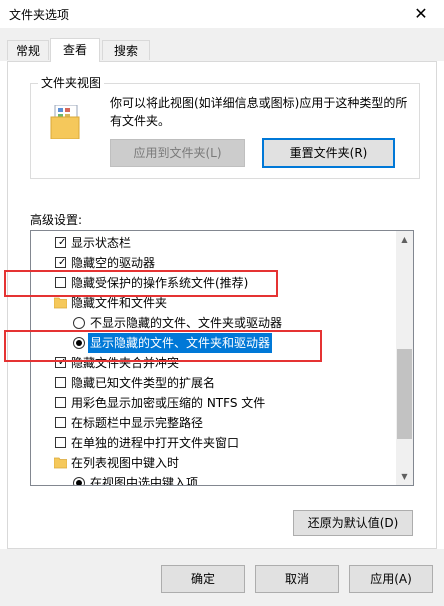 The height and width of the screenshot is (606, 444). I want to click on reset-folders-button: 重置文件夹(R), so click(328, 153).